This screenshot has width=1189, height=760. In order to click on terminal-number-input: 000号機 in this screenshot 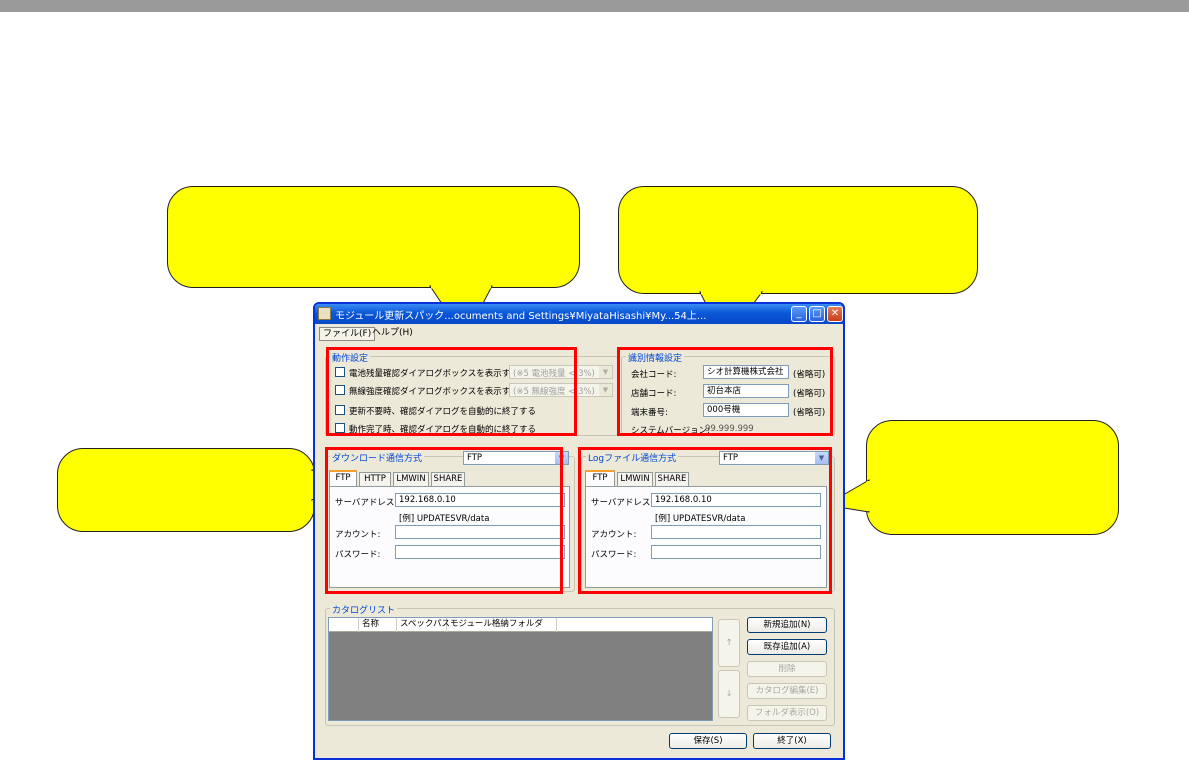, I will do `click(746, 410)`.